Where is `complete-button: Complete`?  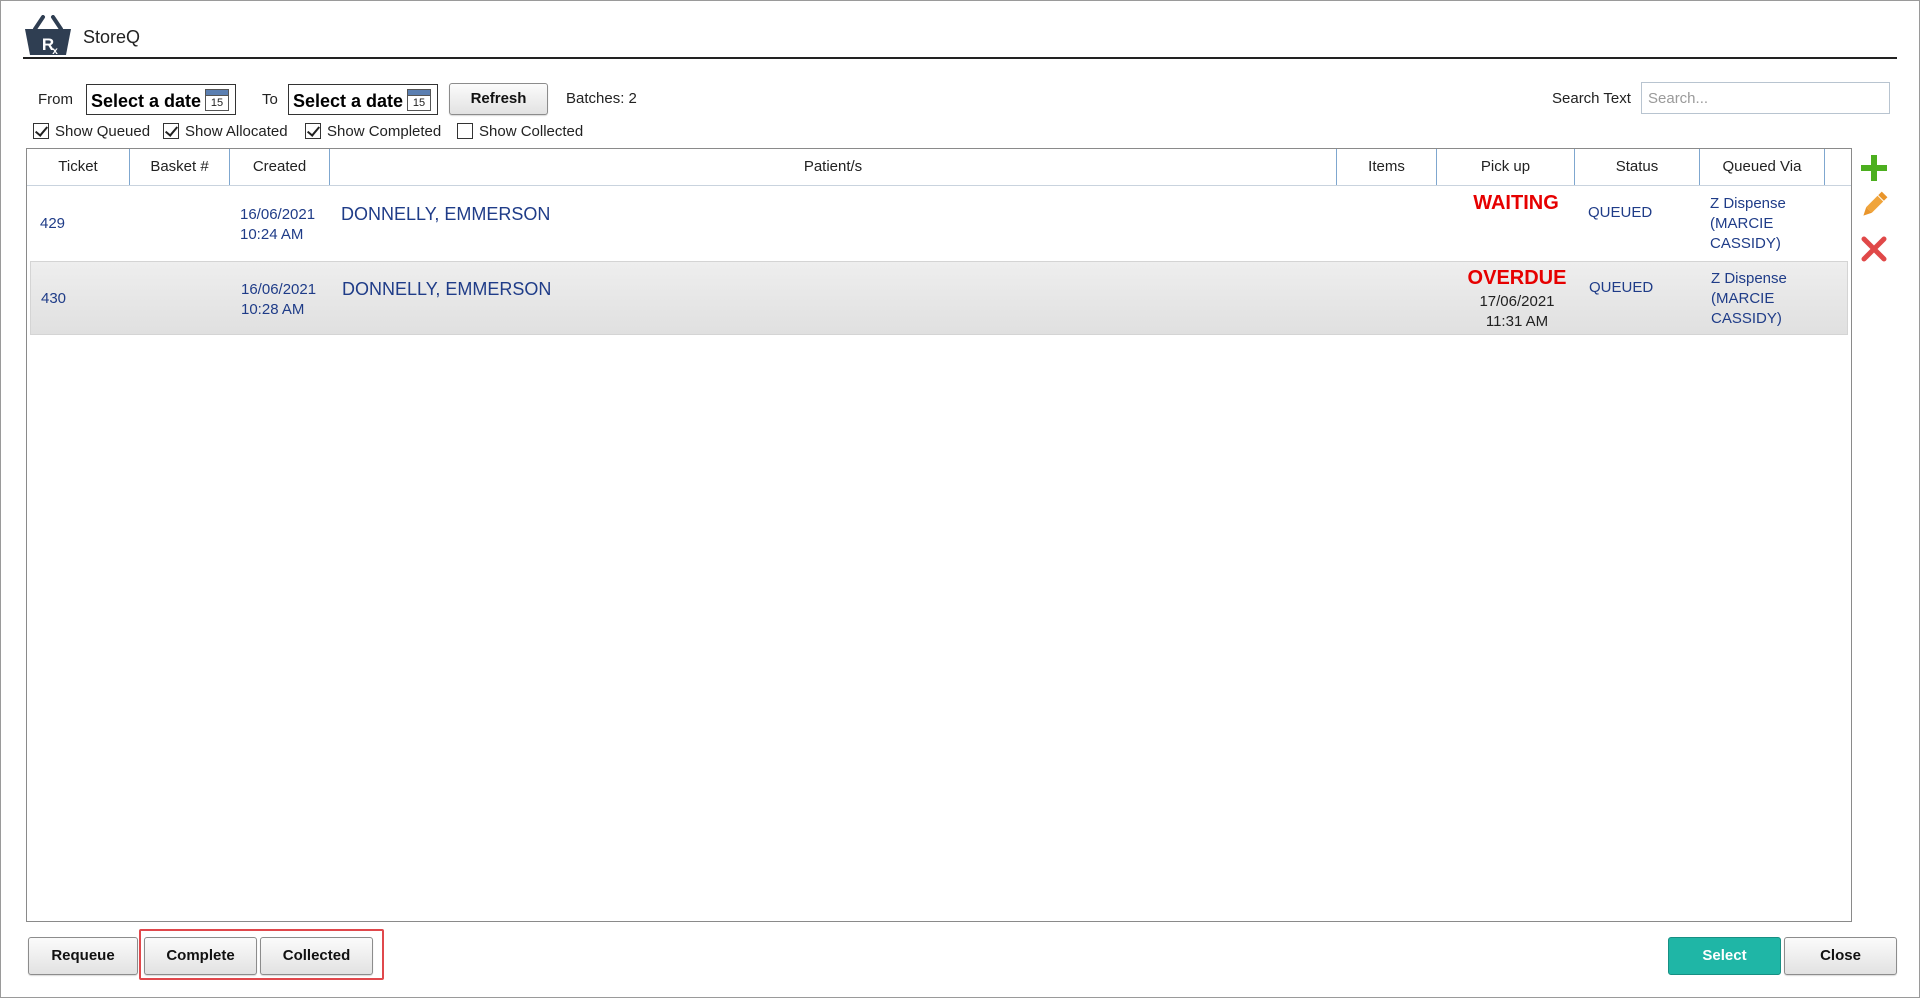
complete-button: Complete is located at coordinates (200, 956).